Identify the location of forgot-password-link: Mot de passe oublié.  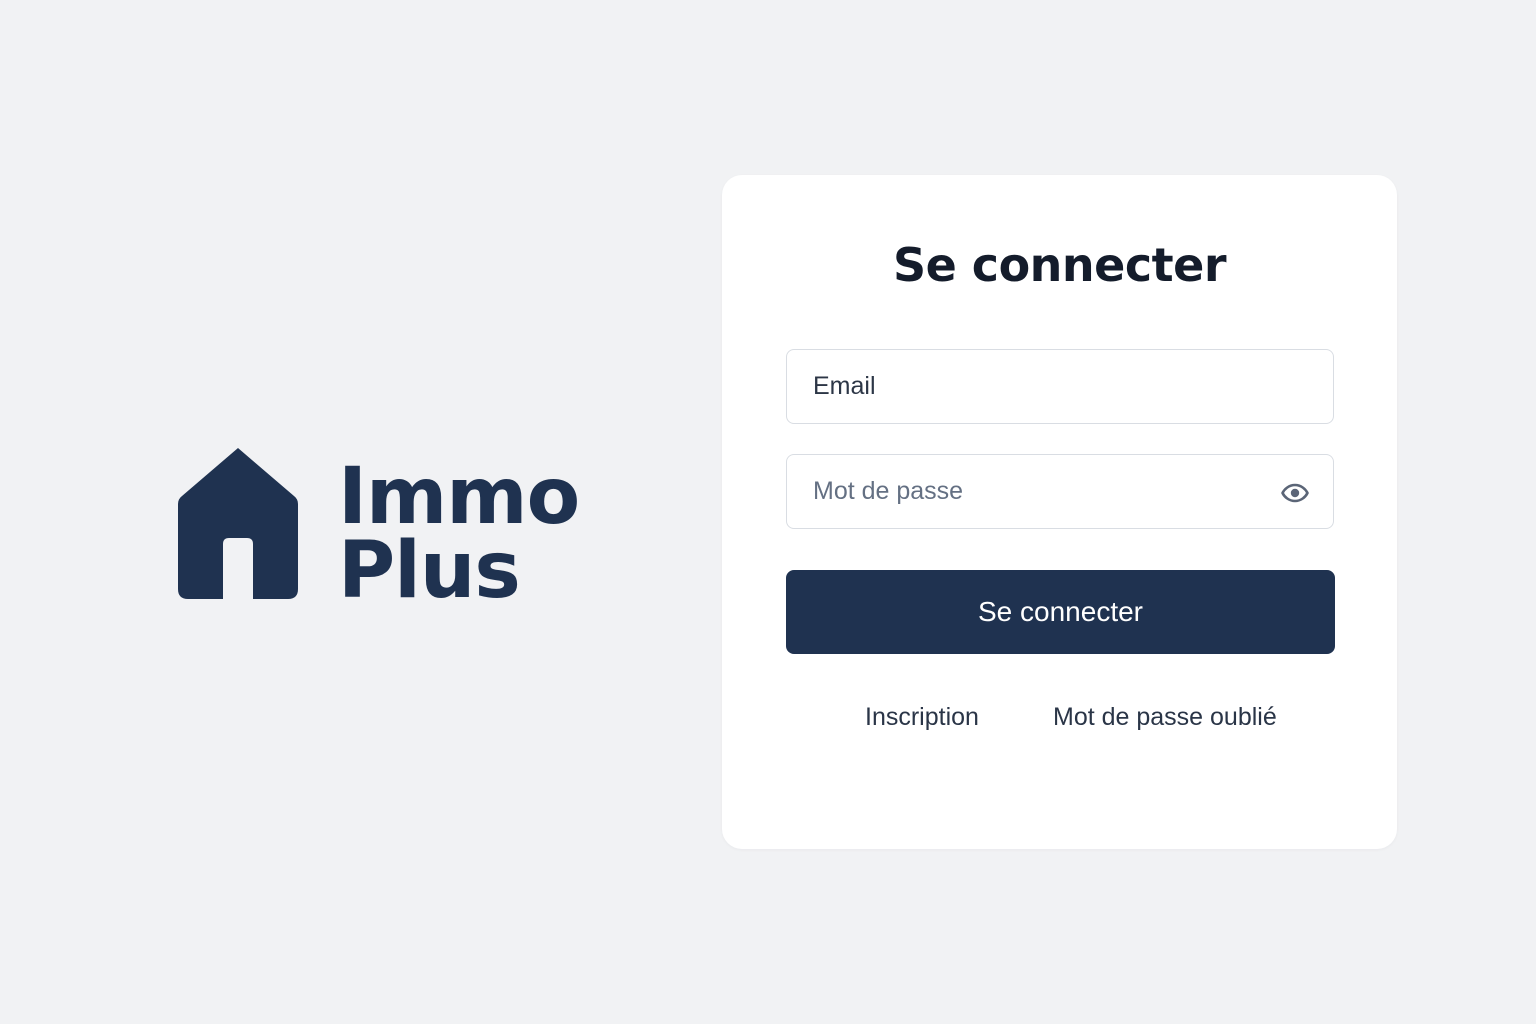
(1165, 717).